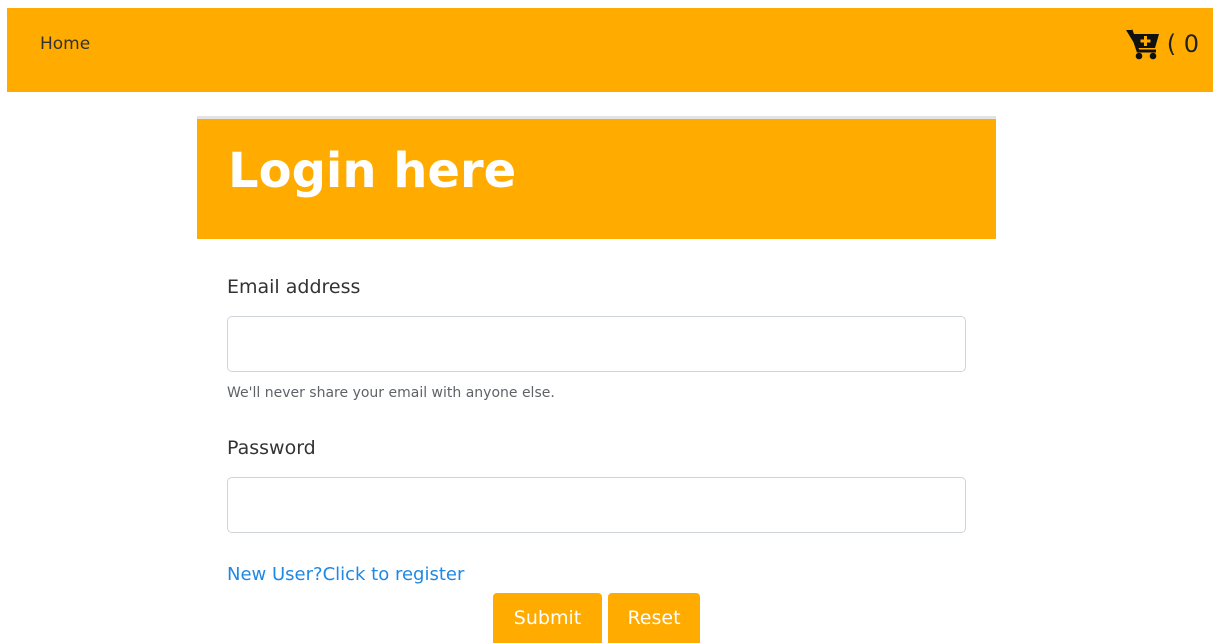  I want to click on cart-button: ( 0, so click(1162, 44).